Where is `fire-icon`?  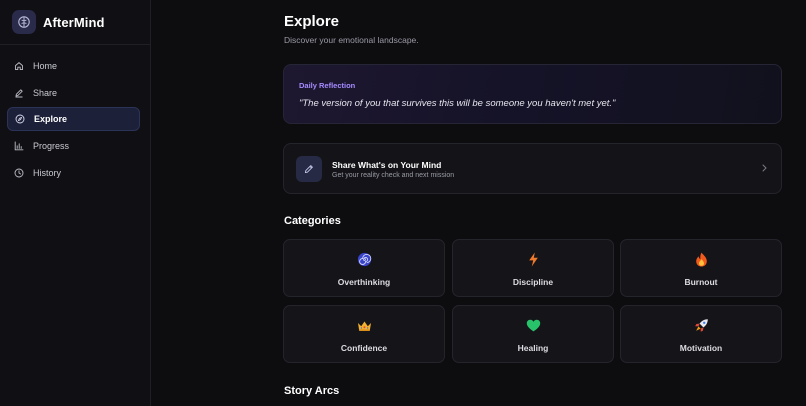 fire-icon is located at coordinates (701, 259).